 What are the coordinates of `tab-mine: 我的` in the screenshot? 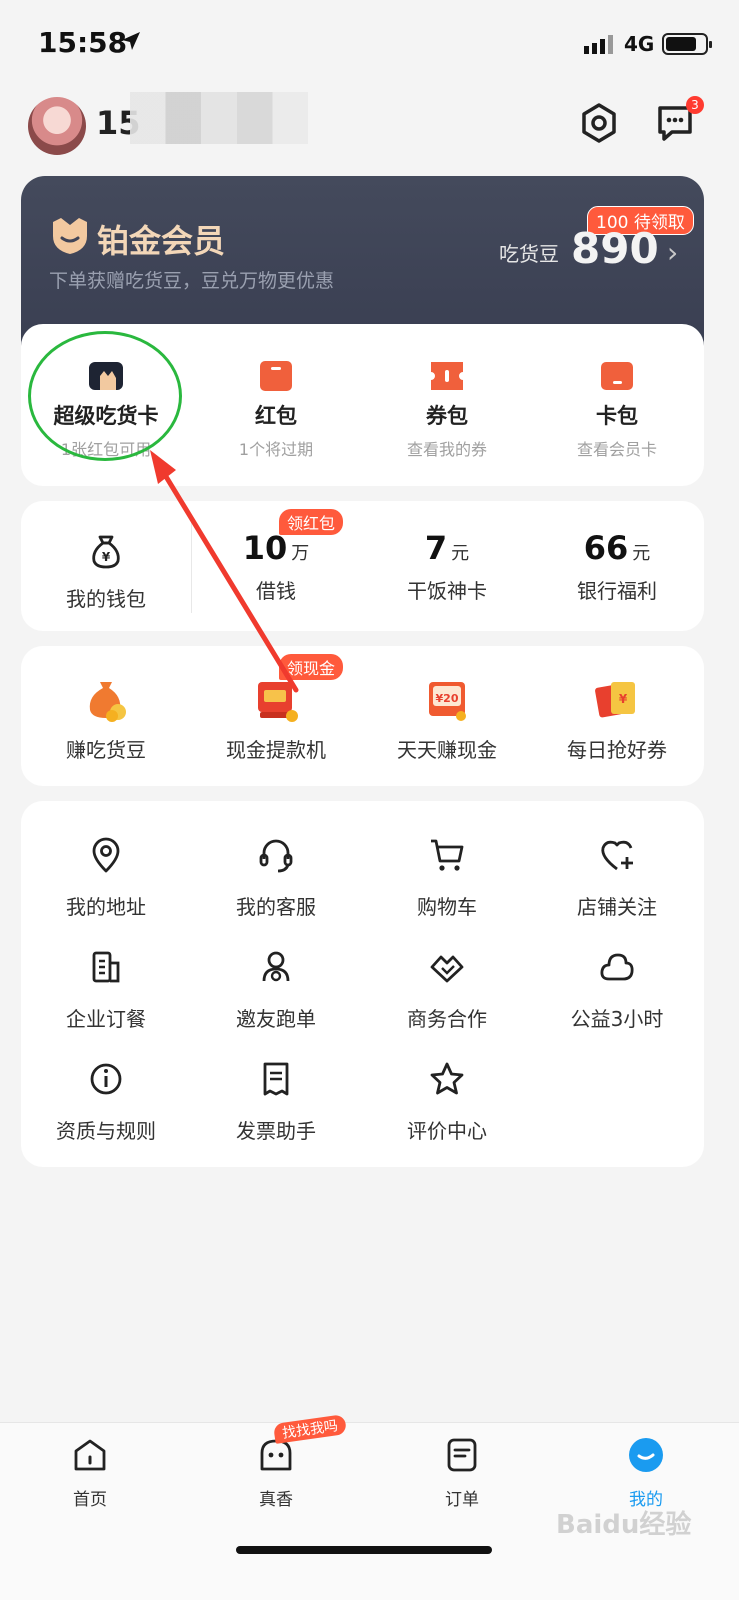 It's located at (646, 1472).